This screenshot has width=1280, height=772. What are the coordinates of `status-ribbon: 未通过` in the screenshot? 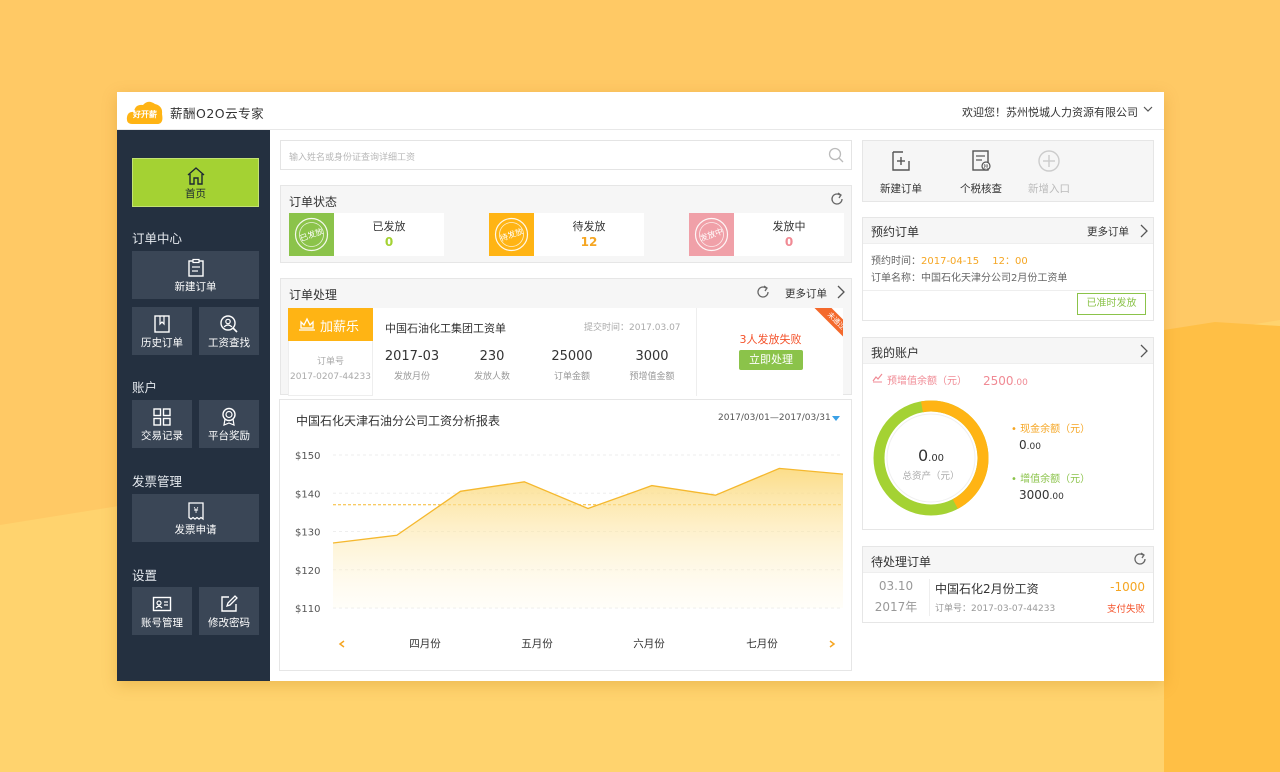 It's located at (826, 325).